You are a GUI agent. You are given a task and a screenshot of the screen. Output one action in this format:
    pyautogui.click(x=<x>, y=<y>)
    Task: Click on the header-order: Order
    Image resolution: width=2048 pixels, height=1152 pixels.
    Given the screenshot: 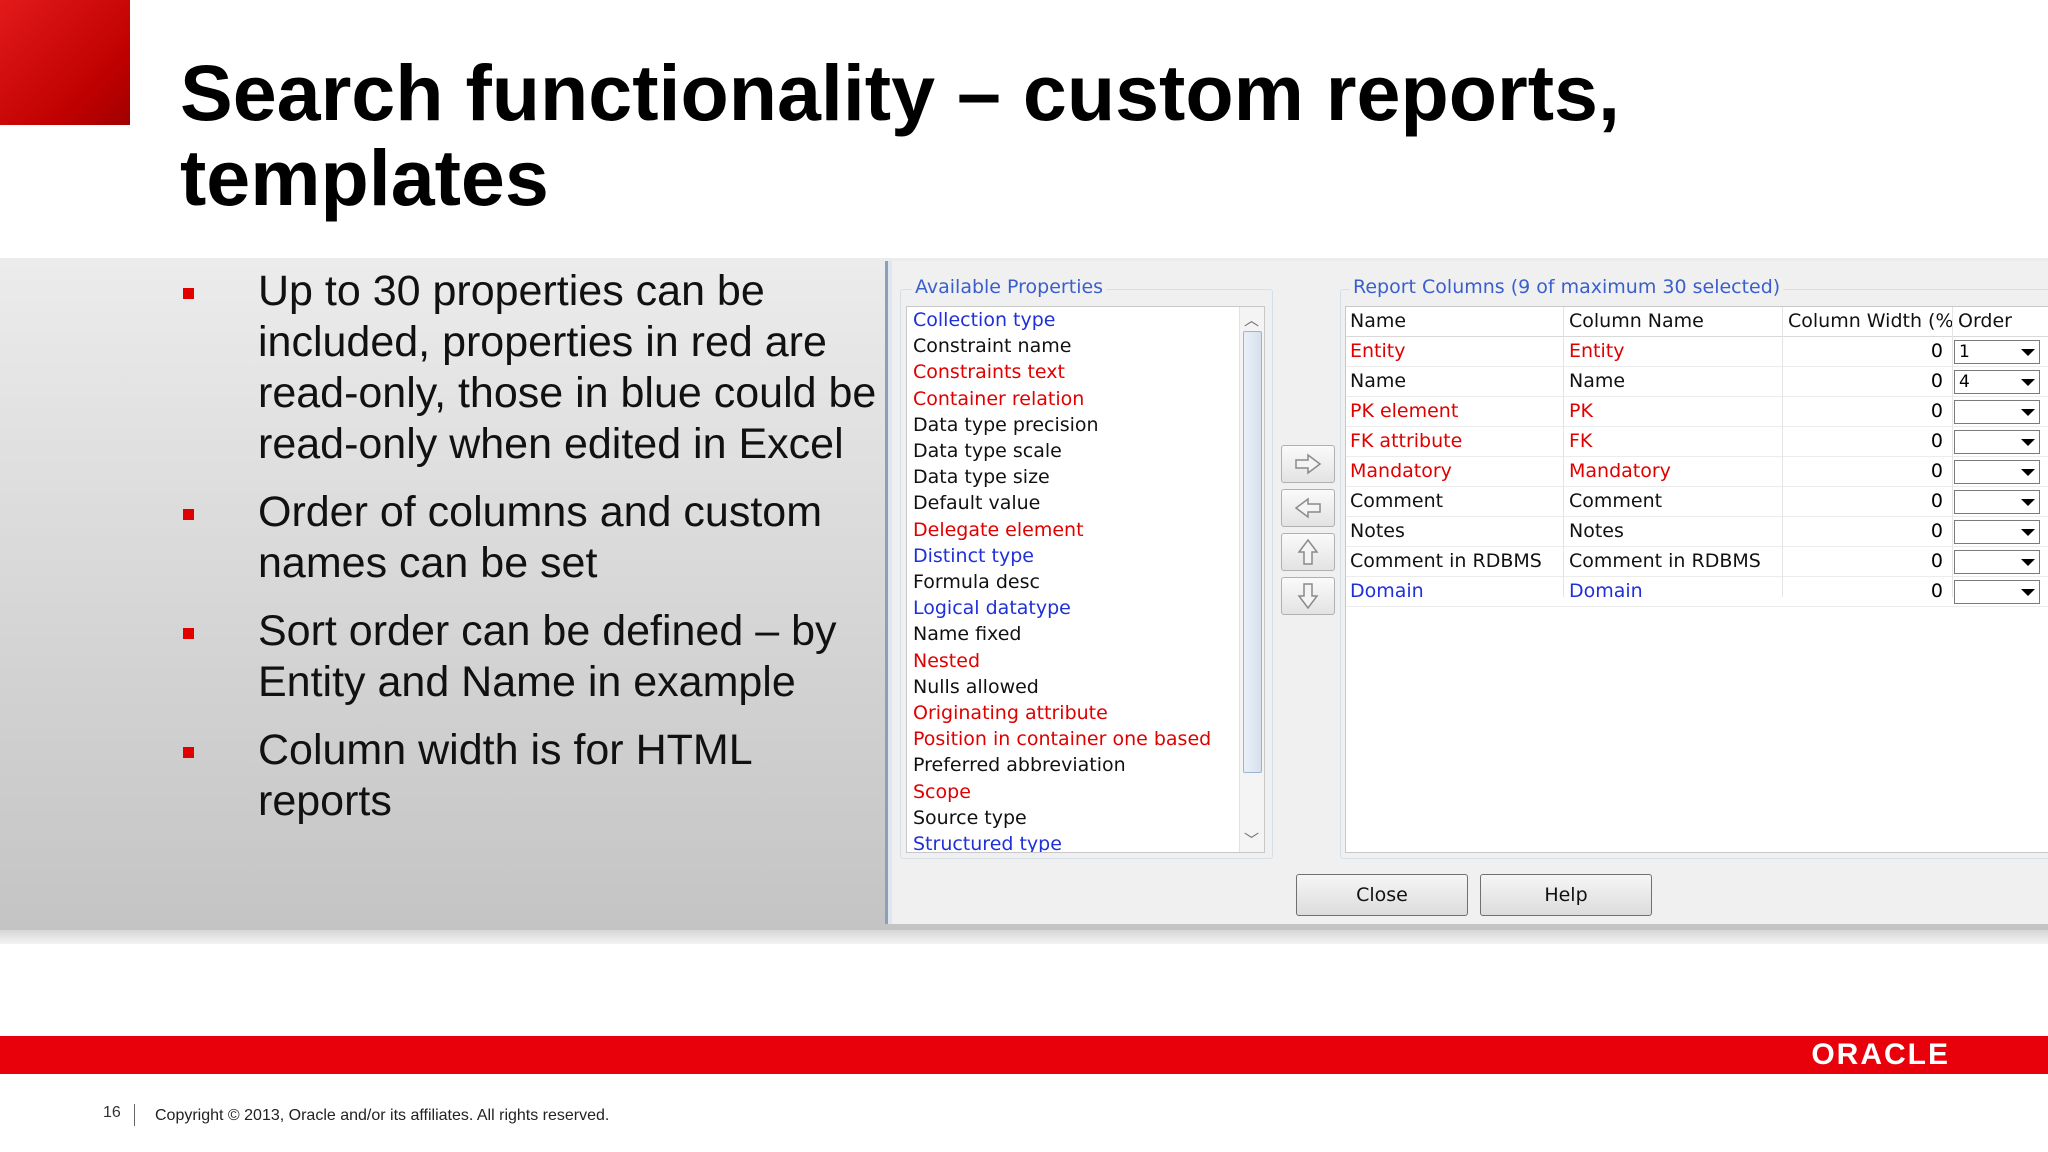 What is the action you would take?
    pyautogui.click(x=2003, y=321)
    